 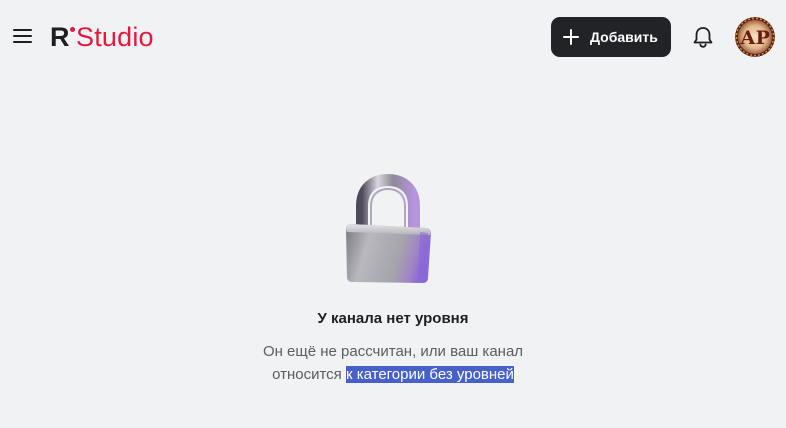 What do you see at coordinates (624, 37) in the screenshot?
I see `add-button-label: Добавить` at bounding box center [624, 37].